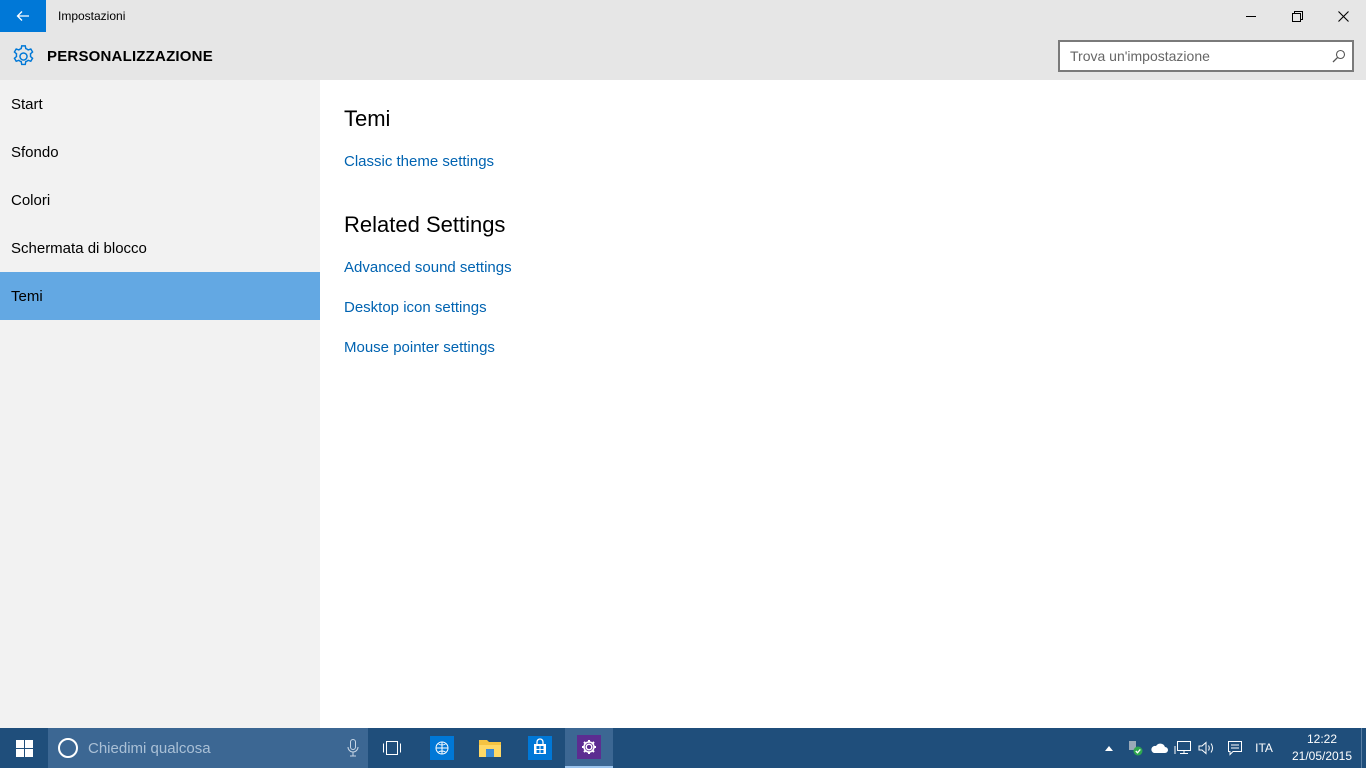 The width and height of the screenshot is (1366, 768). I want to click on taskbar: Chiedimi qualcosa ITA 12:22 21/05/2015, so click(683, 748).